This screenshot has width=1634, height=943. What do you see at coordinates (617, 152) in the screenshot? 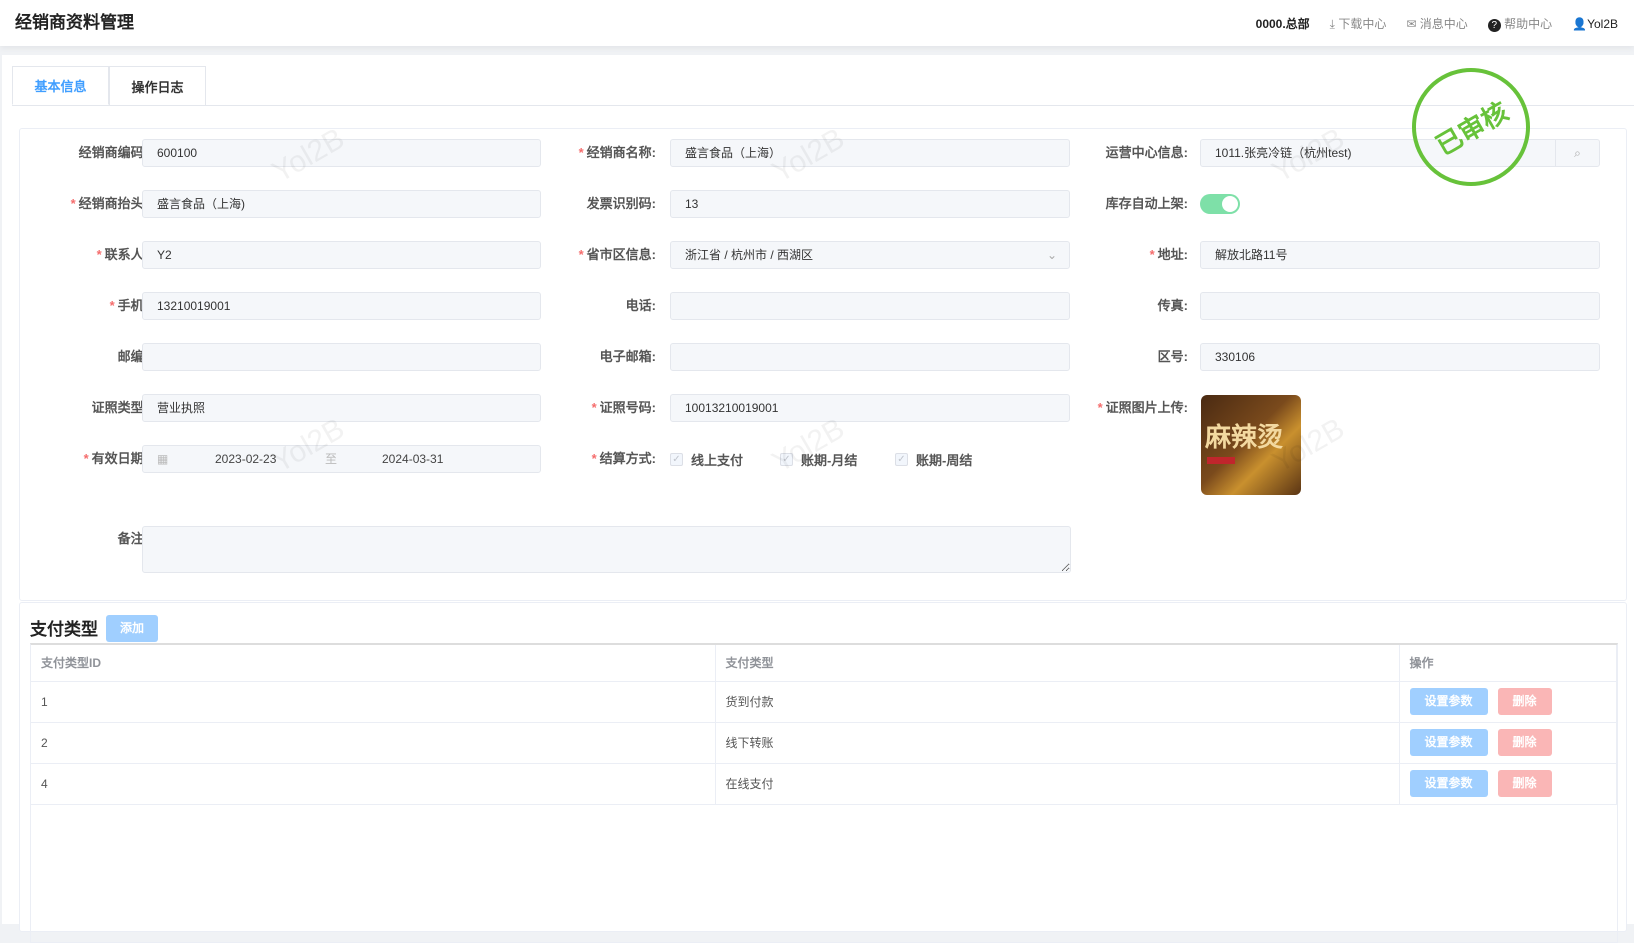
I see `label-dealer-name: * 经销商名称:` at bounding box center [617, 152].